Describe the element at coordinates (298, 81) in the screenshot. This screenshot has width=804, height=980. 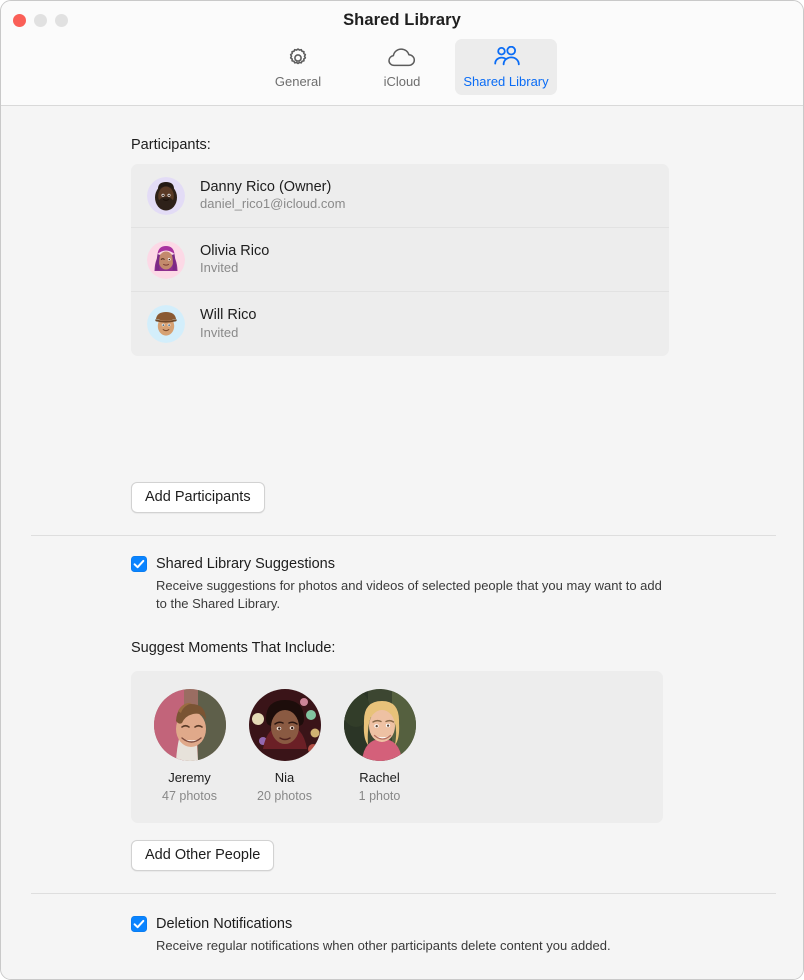
I see `tab-general-label: General` at that location.